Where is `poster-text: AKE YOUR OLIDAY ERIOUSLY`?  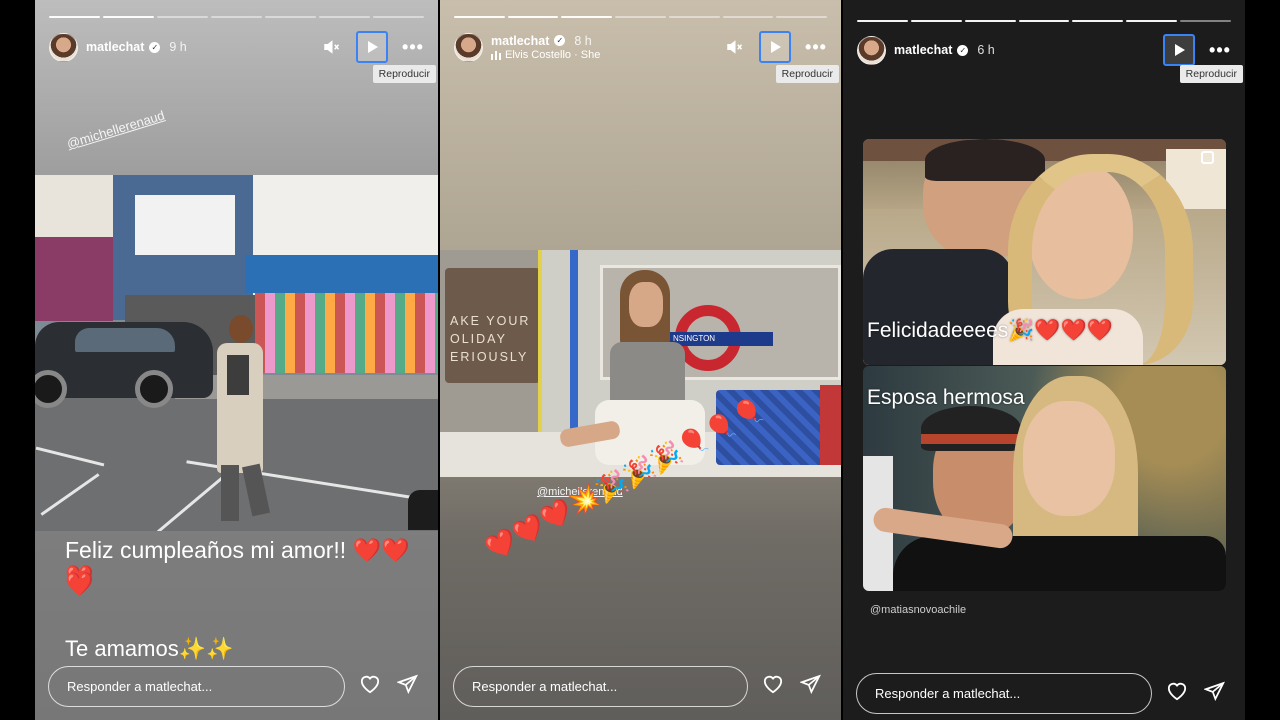 poster-text: AKE YOUR OLIDAY ERIOUSLY is located at coordinates (490, 339).